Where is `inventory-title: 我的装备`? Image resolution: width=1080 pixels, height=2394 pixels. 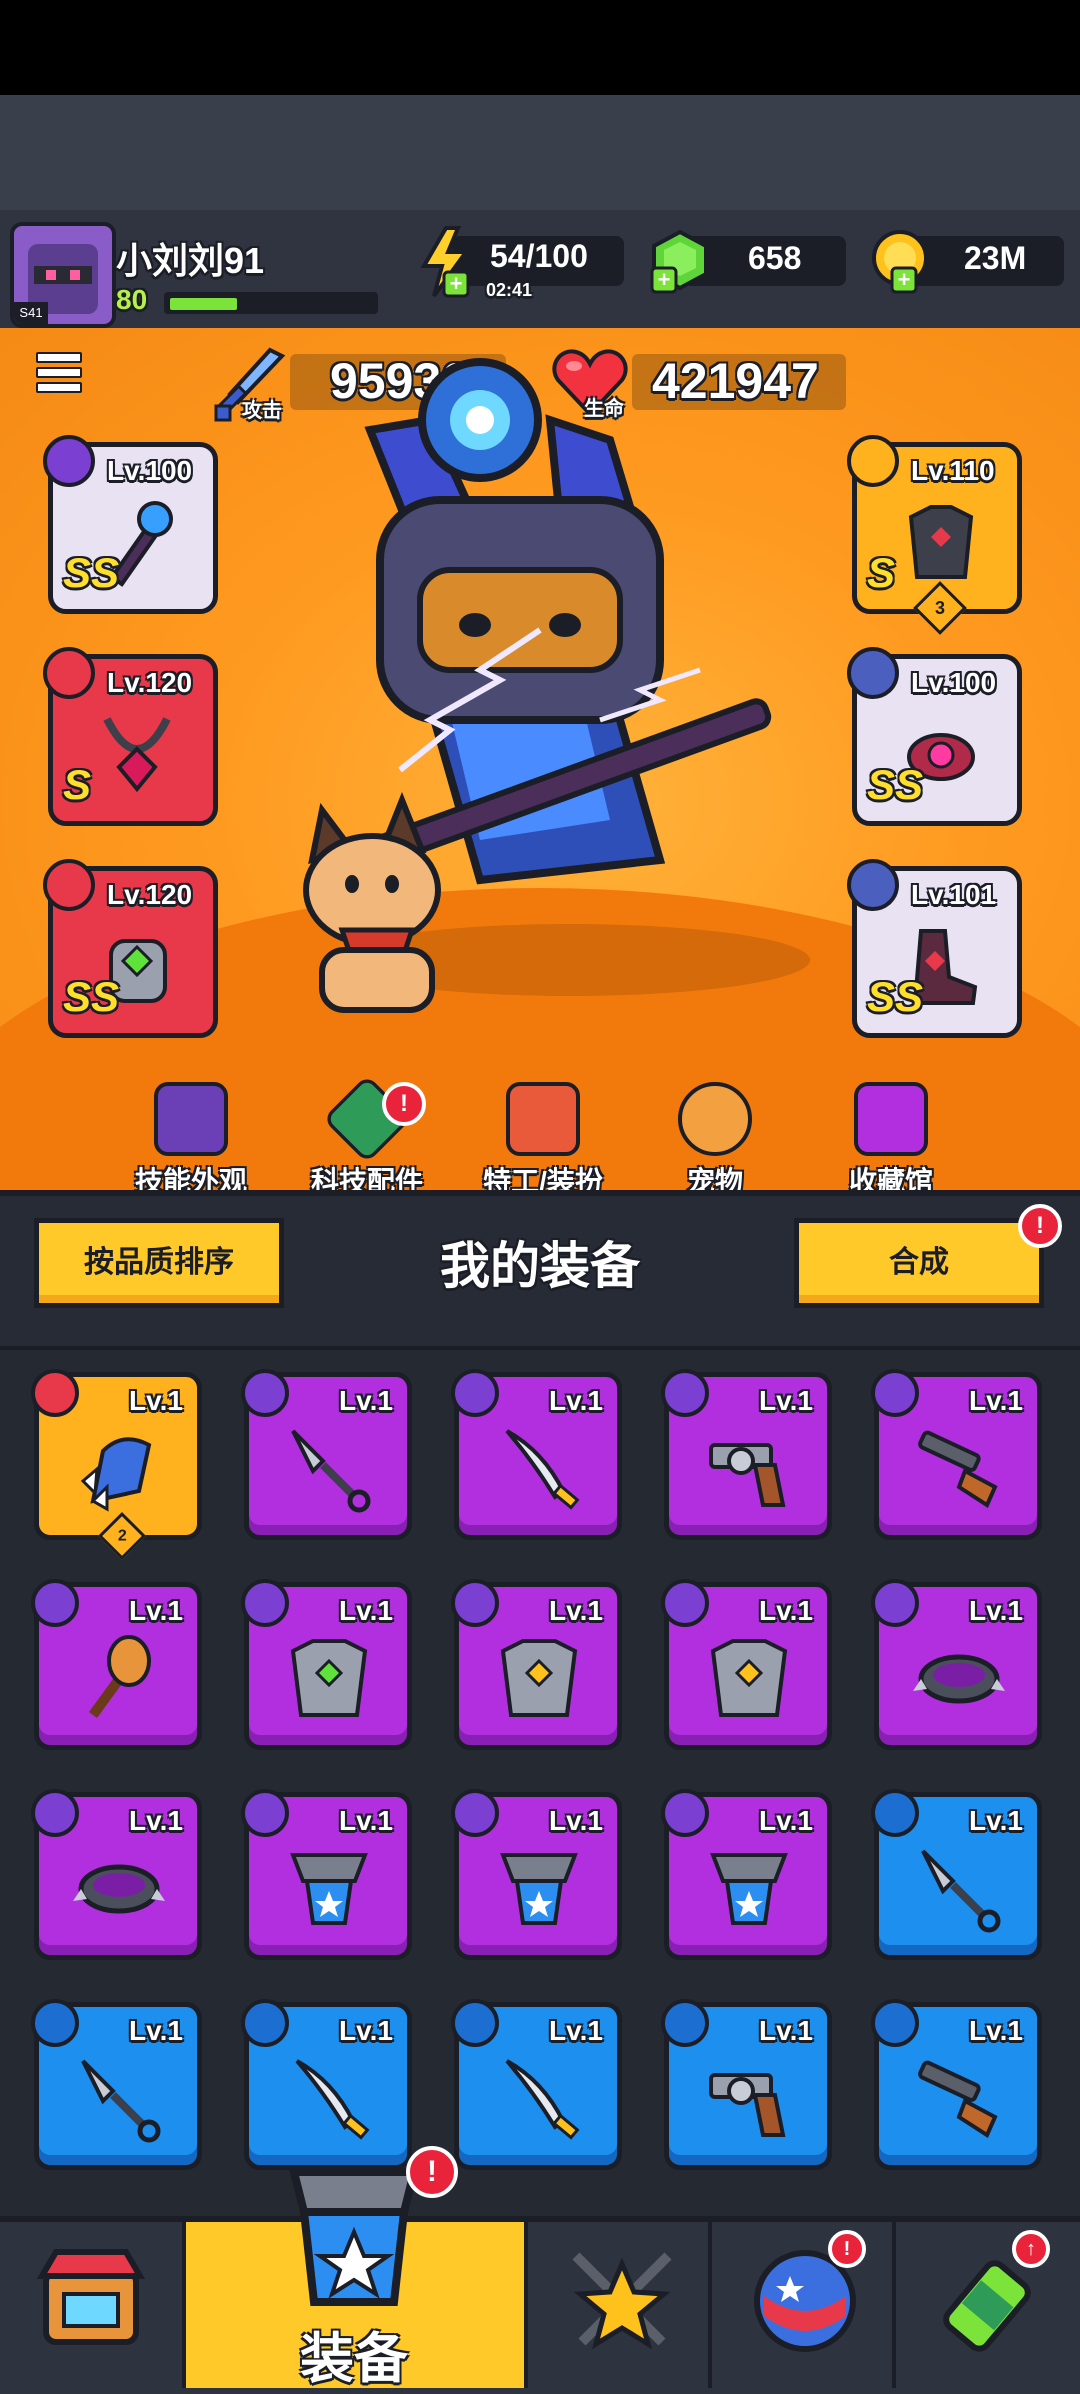 inventory-title: 我的装备 is located at coordinates (540, 1266).